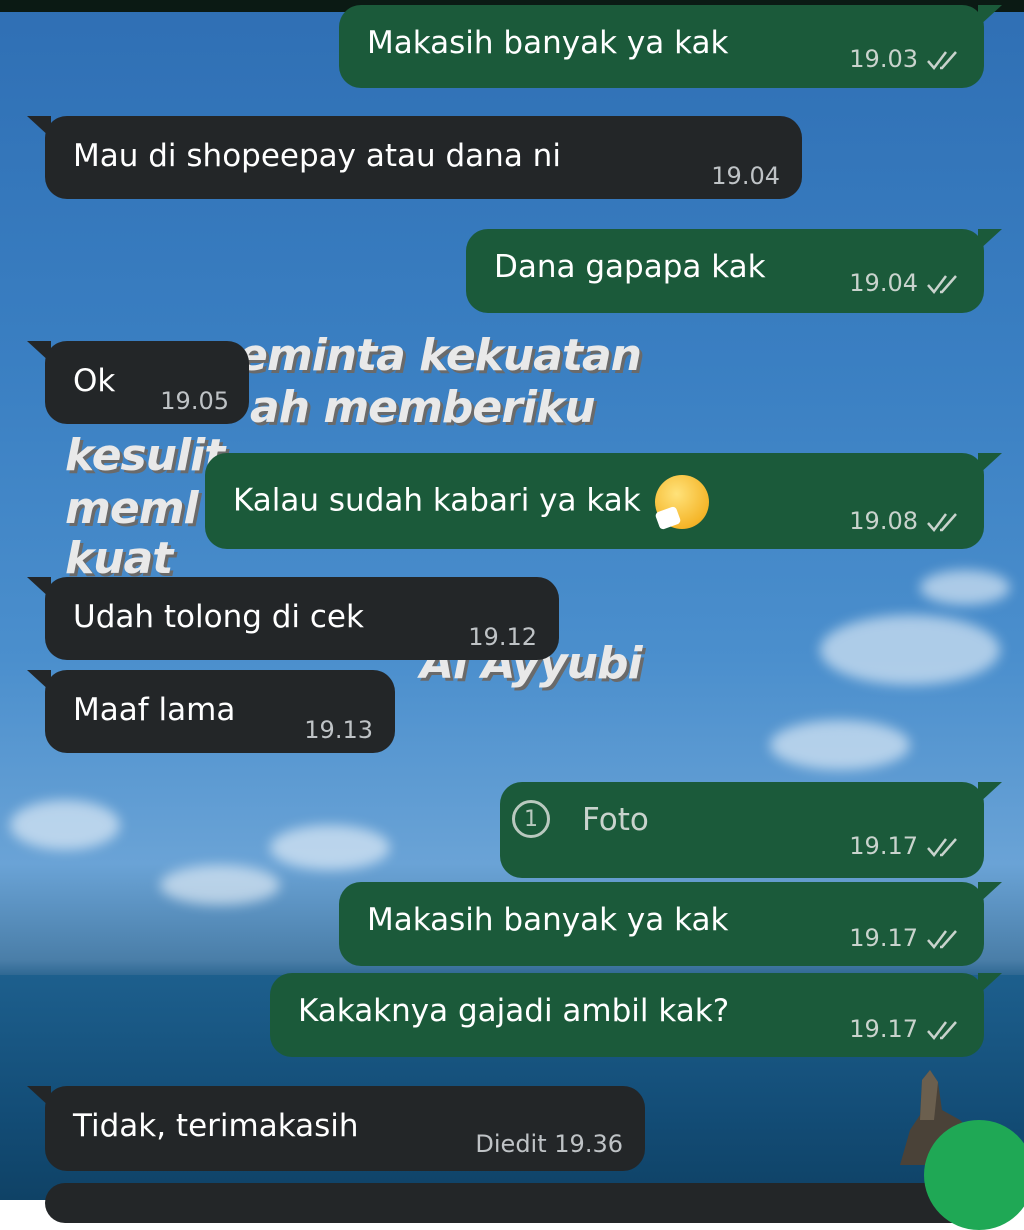 The image size is (1024, 1230). I want to click on message-bubble-incoming: Tidak, terimakasih Diedit 19.36, so click(336, 1128).